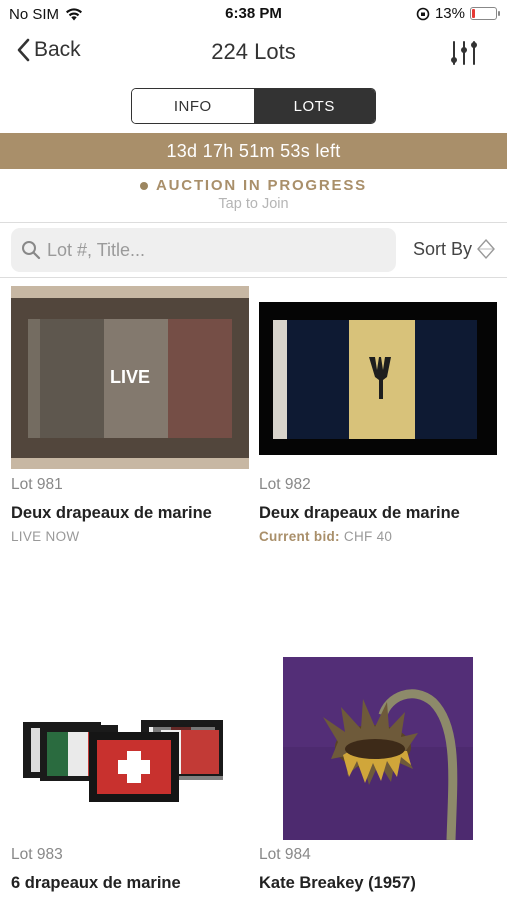 This screenshot has height=900, width=507. Describe the element at coordinates (485, 13) in the screenshot. I see `battery-icon` at that location.